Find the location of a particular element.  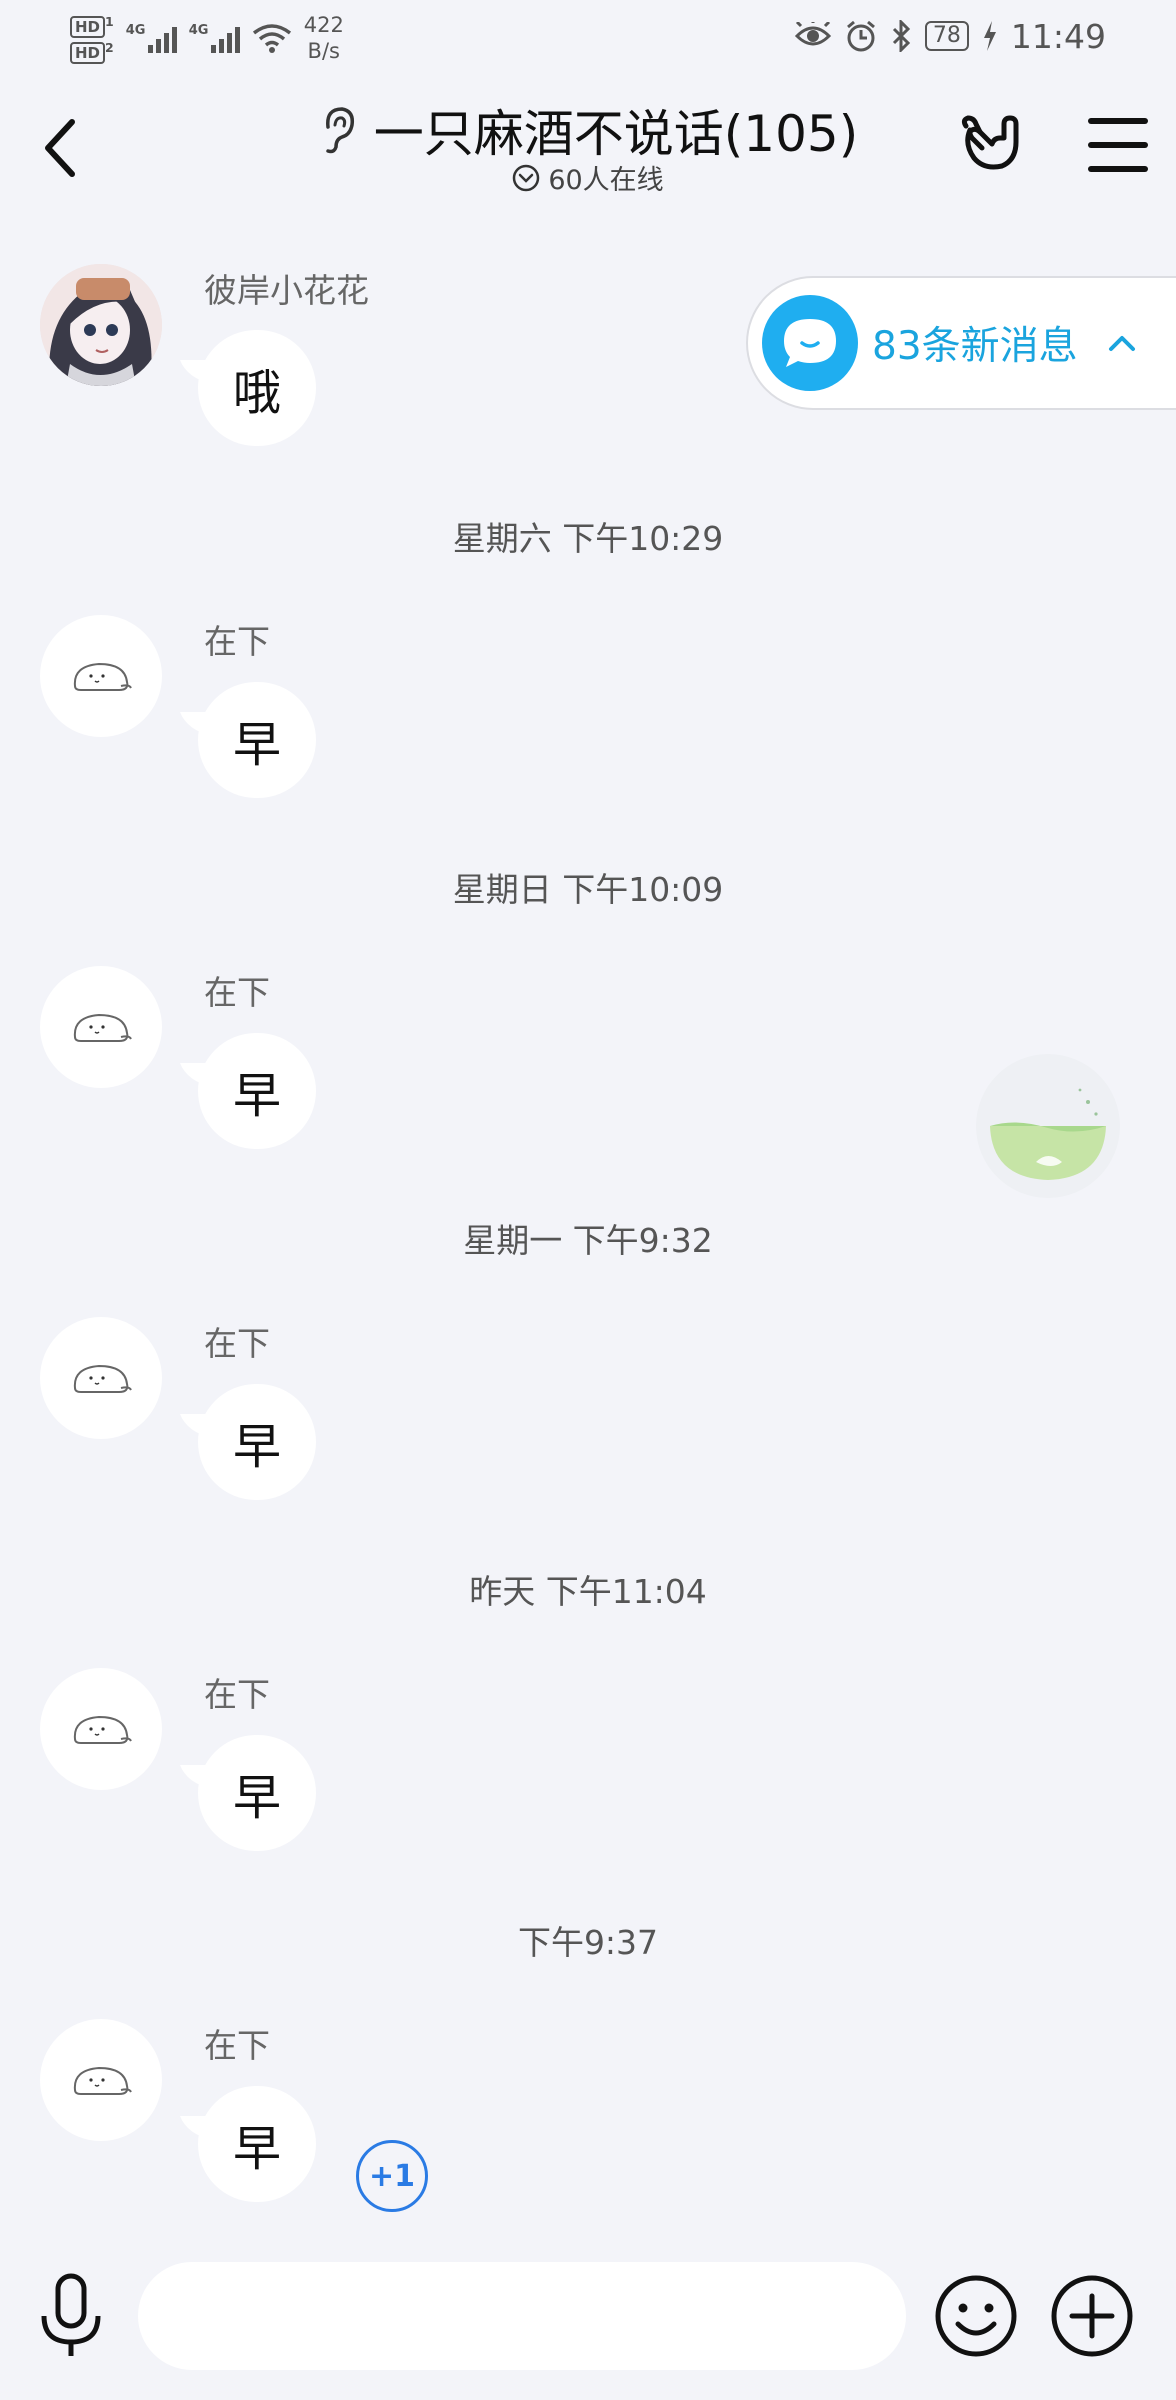

signal-icon: 4G is located at coordinates (151, 38).